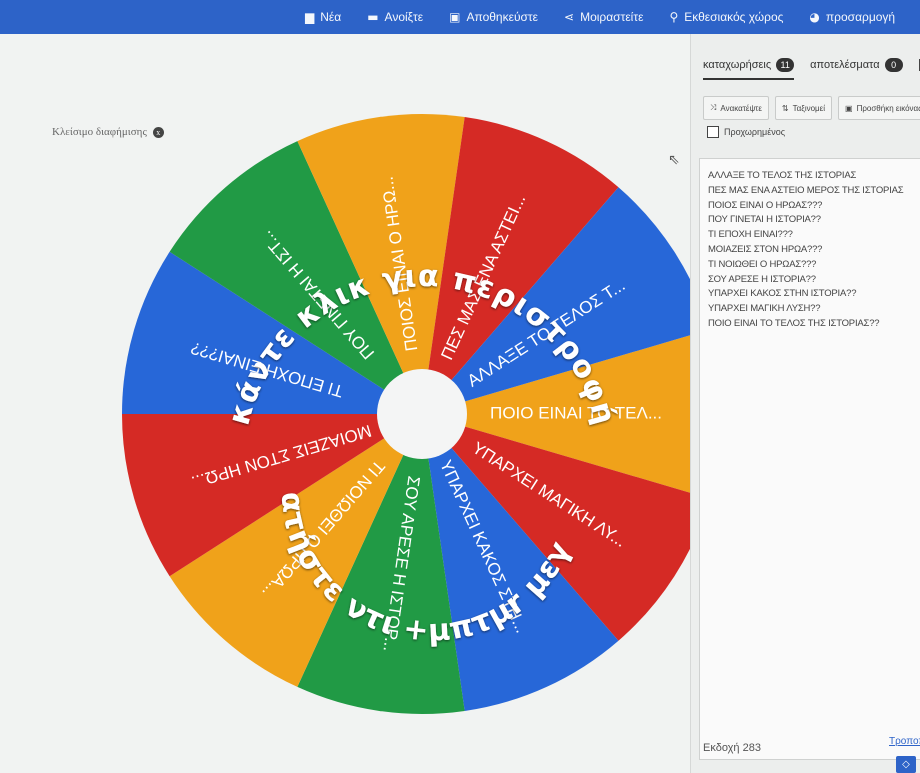 The width and height of the screenshot is (920, 773). I want to click on entry-line: ΠΟΥ ΓΙΝΕΤΑΙ Η ΙΣΤΟΡΙΑ??, so click(764, 220).